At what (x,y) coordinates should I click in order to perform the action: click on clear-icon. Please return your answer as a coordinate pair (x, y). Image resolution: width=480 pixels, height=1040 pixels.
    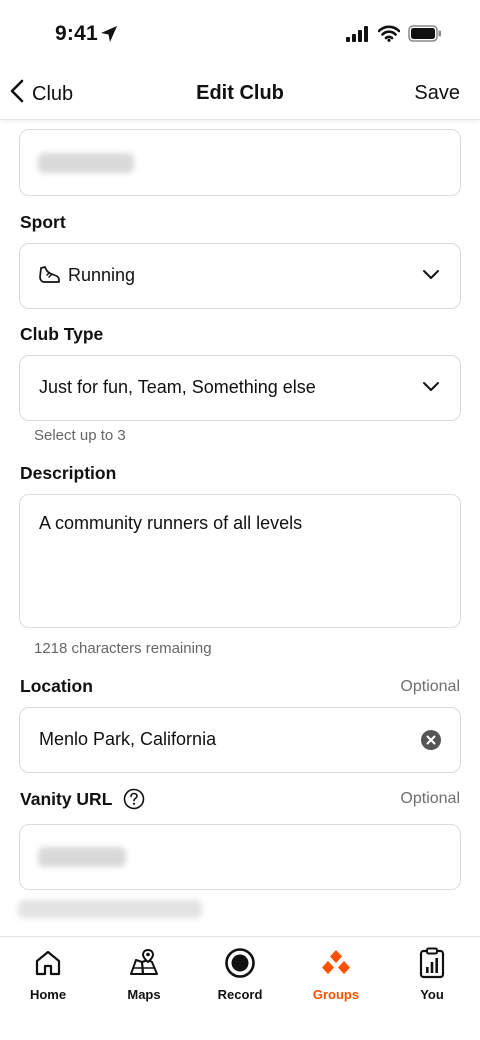
    Looking at the image, I should click on (431, 742).